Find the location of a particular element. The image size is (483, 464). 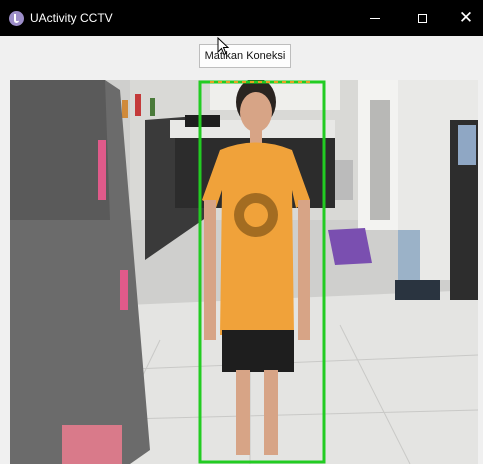

disconnect-button: Matikan Koneksi is located at coordinates (245, 56).